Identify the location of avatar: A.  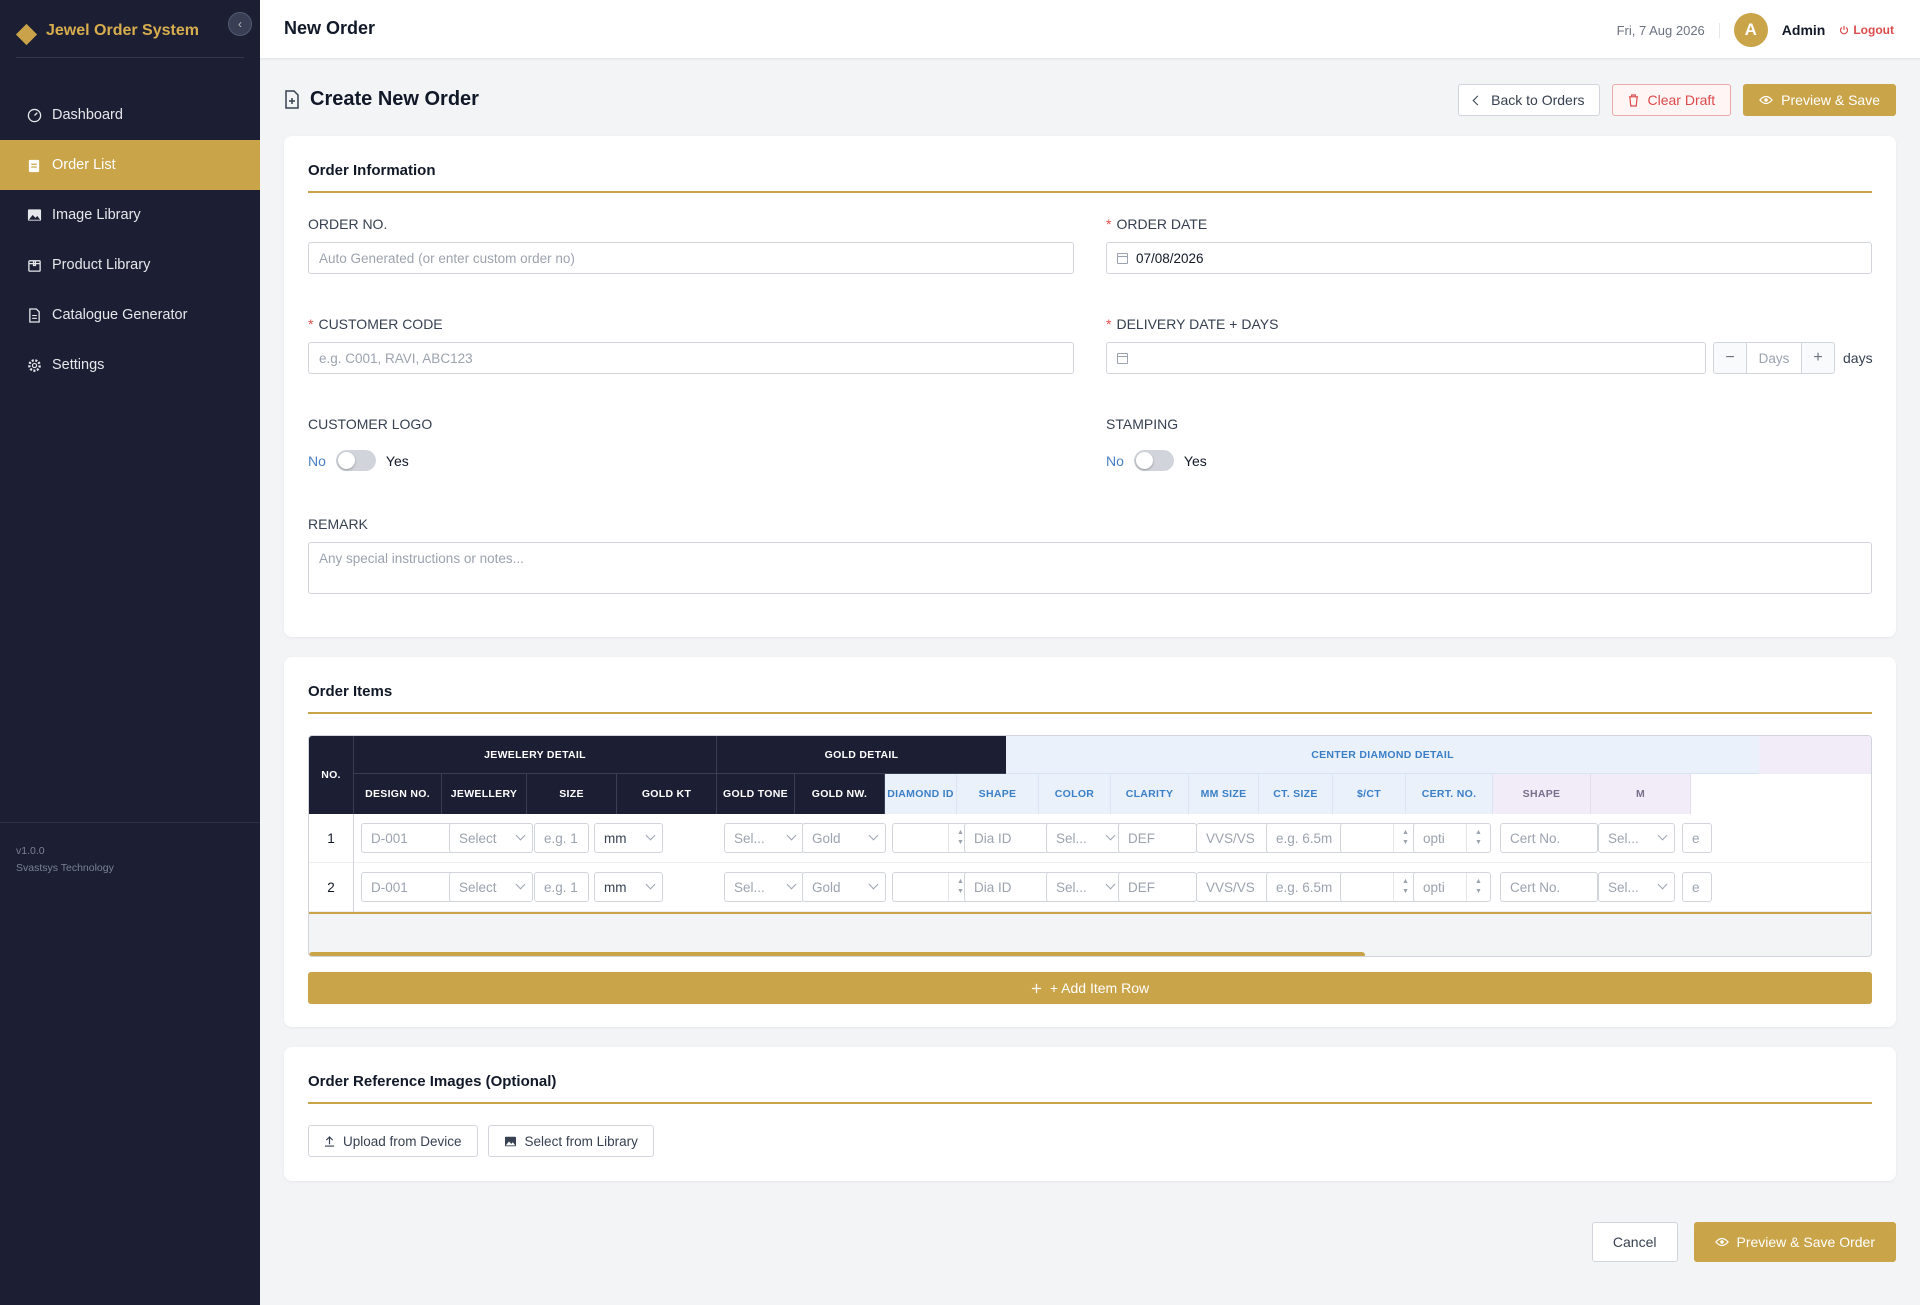
(1750, 30).